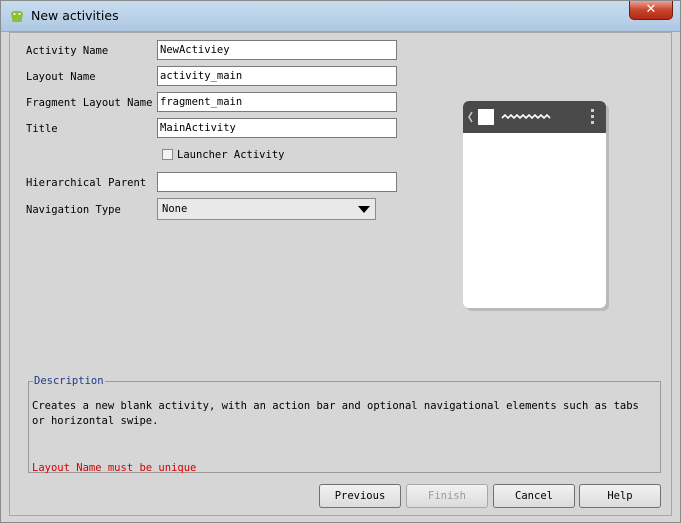  I want to click on navigation-type-label: Navigation Type, so click(73, 210).